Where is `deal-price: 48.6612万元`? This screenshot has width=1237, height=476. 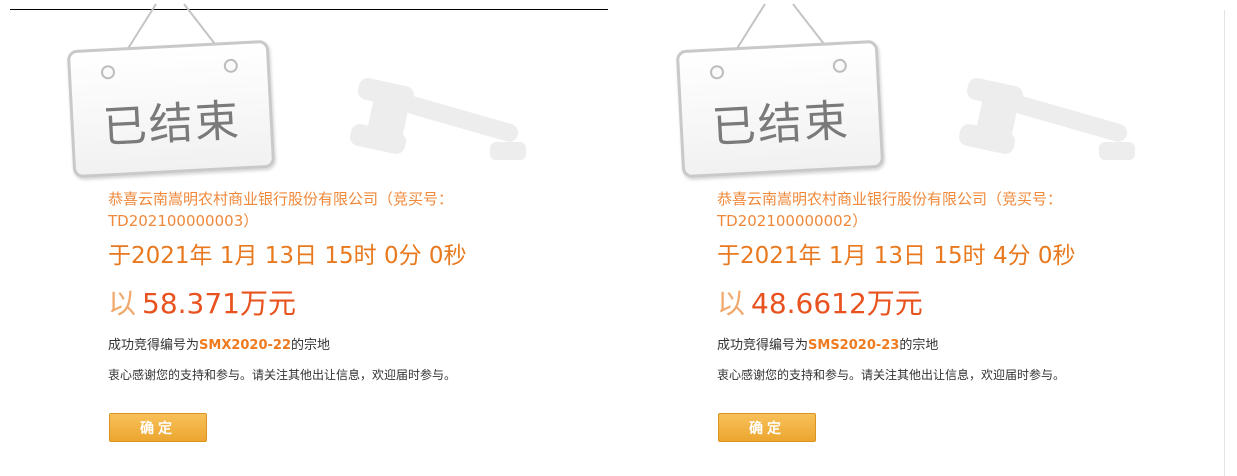
deal-price: 48.6612万元 is located at coordinates (837, 303).